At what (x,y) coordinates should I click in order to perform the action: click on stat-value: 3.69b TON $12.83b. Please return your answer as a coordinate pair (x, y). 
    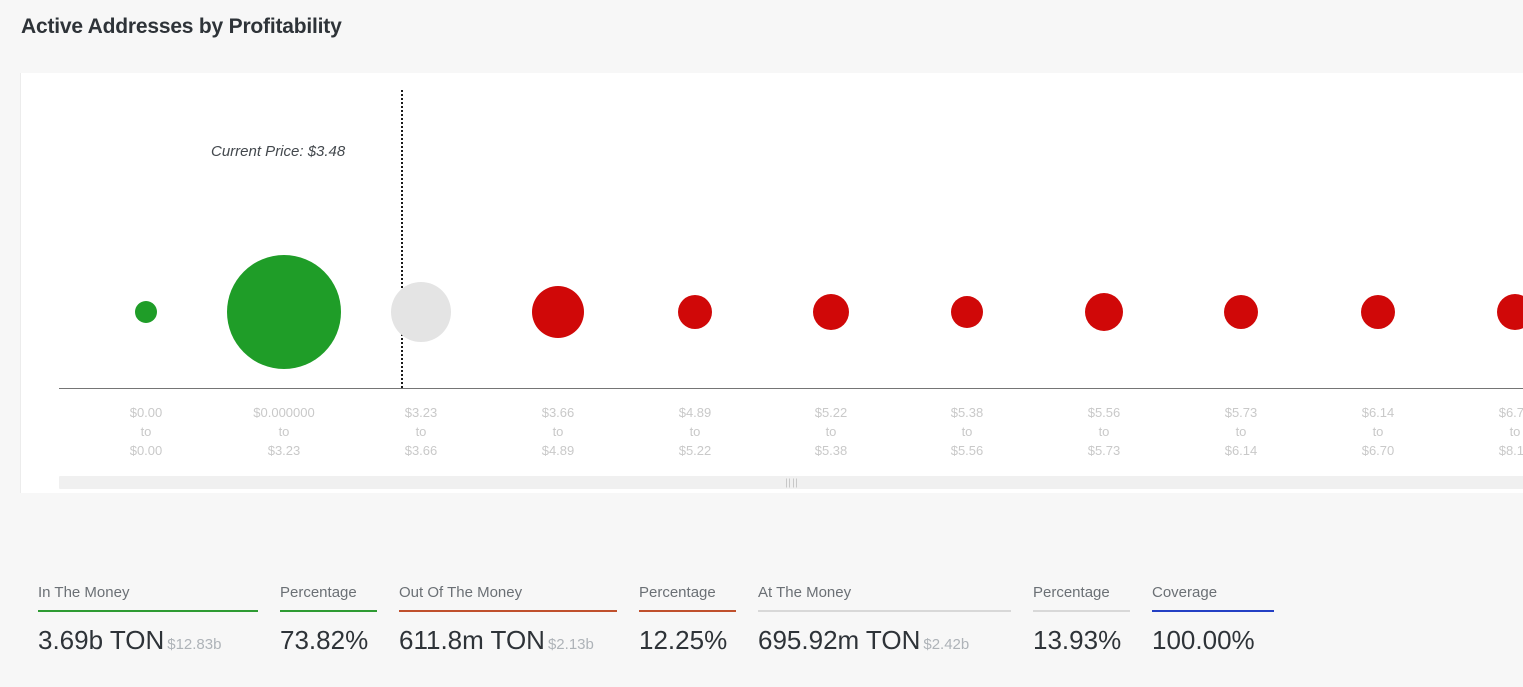
    Looking at the image, I should click on (130, 640).